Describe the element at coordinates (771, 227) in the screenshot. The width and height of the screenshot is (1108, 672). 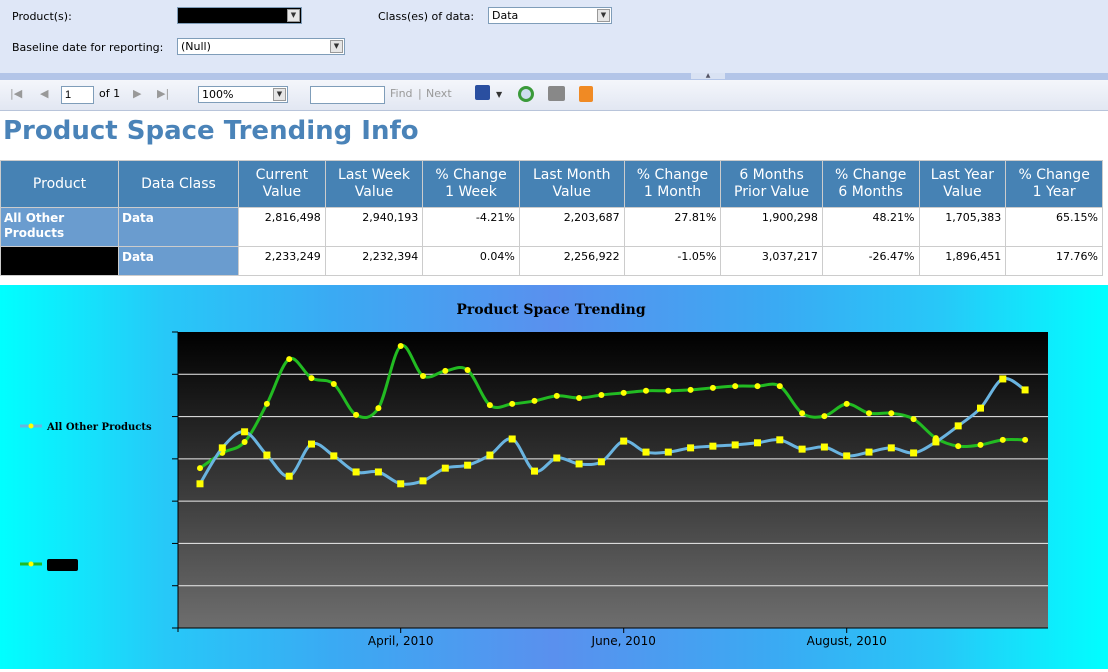
I see `value-cell: 1,900,298` at that location.